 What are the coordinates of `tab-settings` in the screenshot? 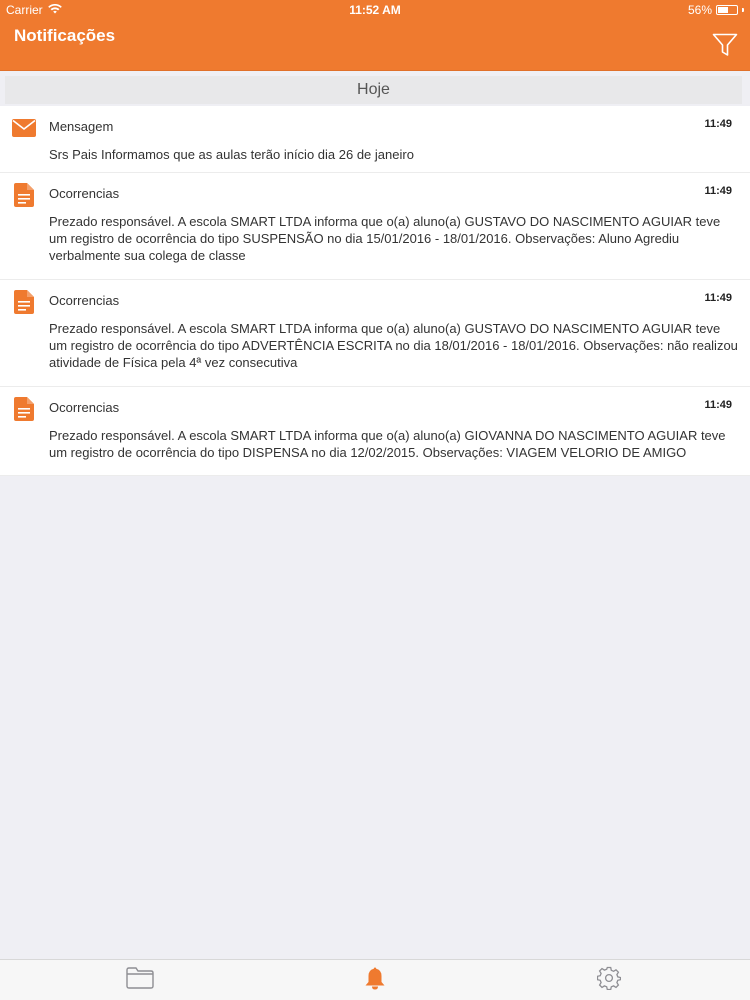 It's located at (609, 980).